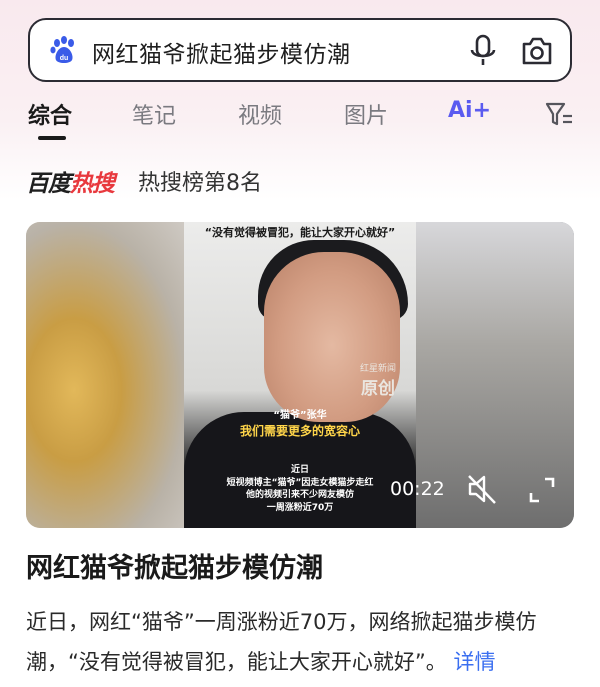  I want to click on filter-icon, so click(559, 114).